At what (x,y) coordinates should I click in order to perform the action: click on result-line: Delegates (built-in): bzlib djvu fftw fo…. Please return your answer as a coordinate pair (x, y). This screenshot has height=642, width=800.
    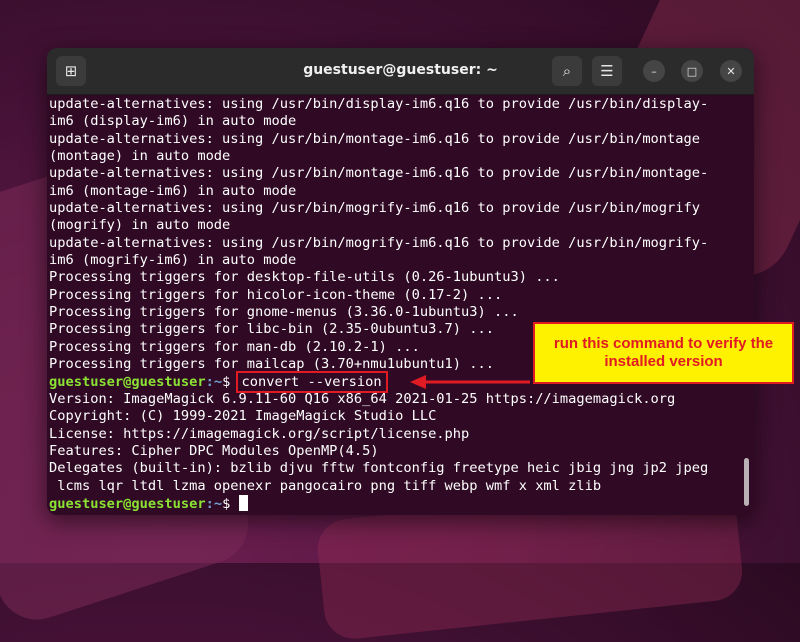
    Looking at the image, I should click on (379, 468).